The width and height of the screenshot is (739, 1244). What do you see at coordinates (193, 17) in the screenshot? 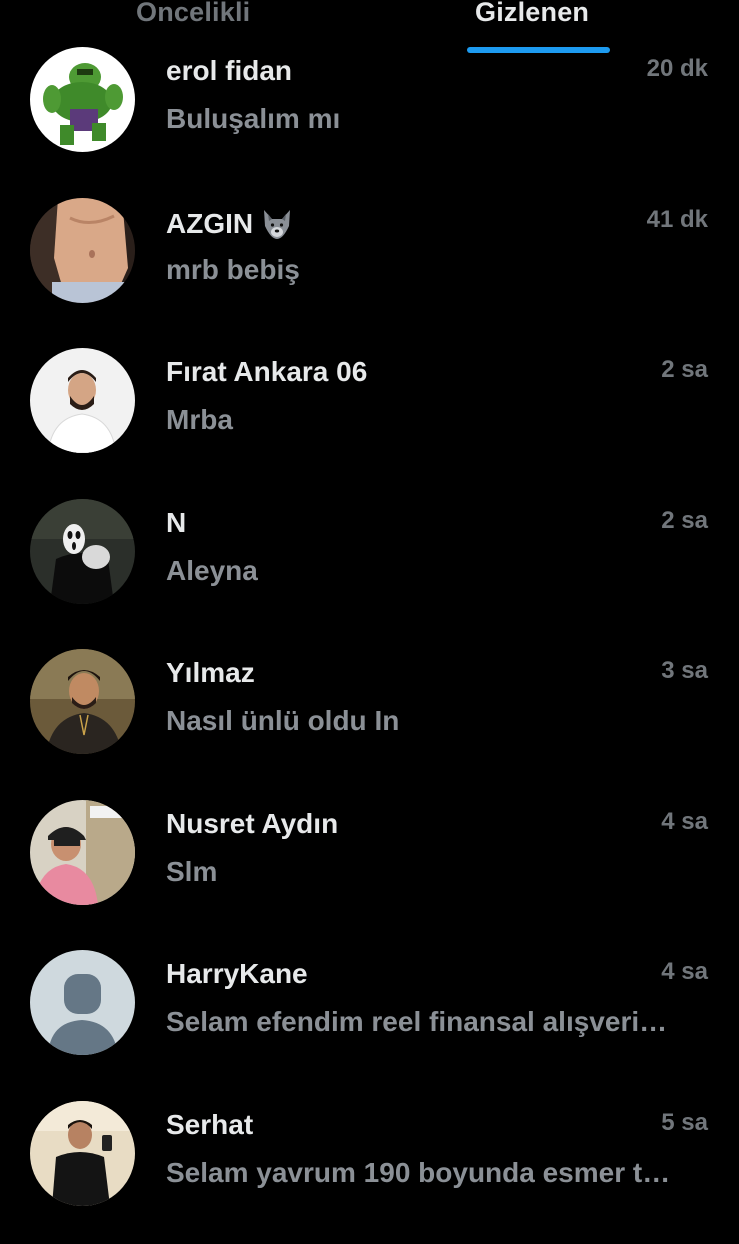
I see `tab-oncelikli: Oncelikli` at bounding box center [193, 17].